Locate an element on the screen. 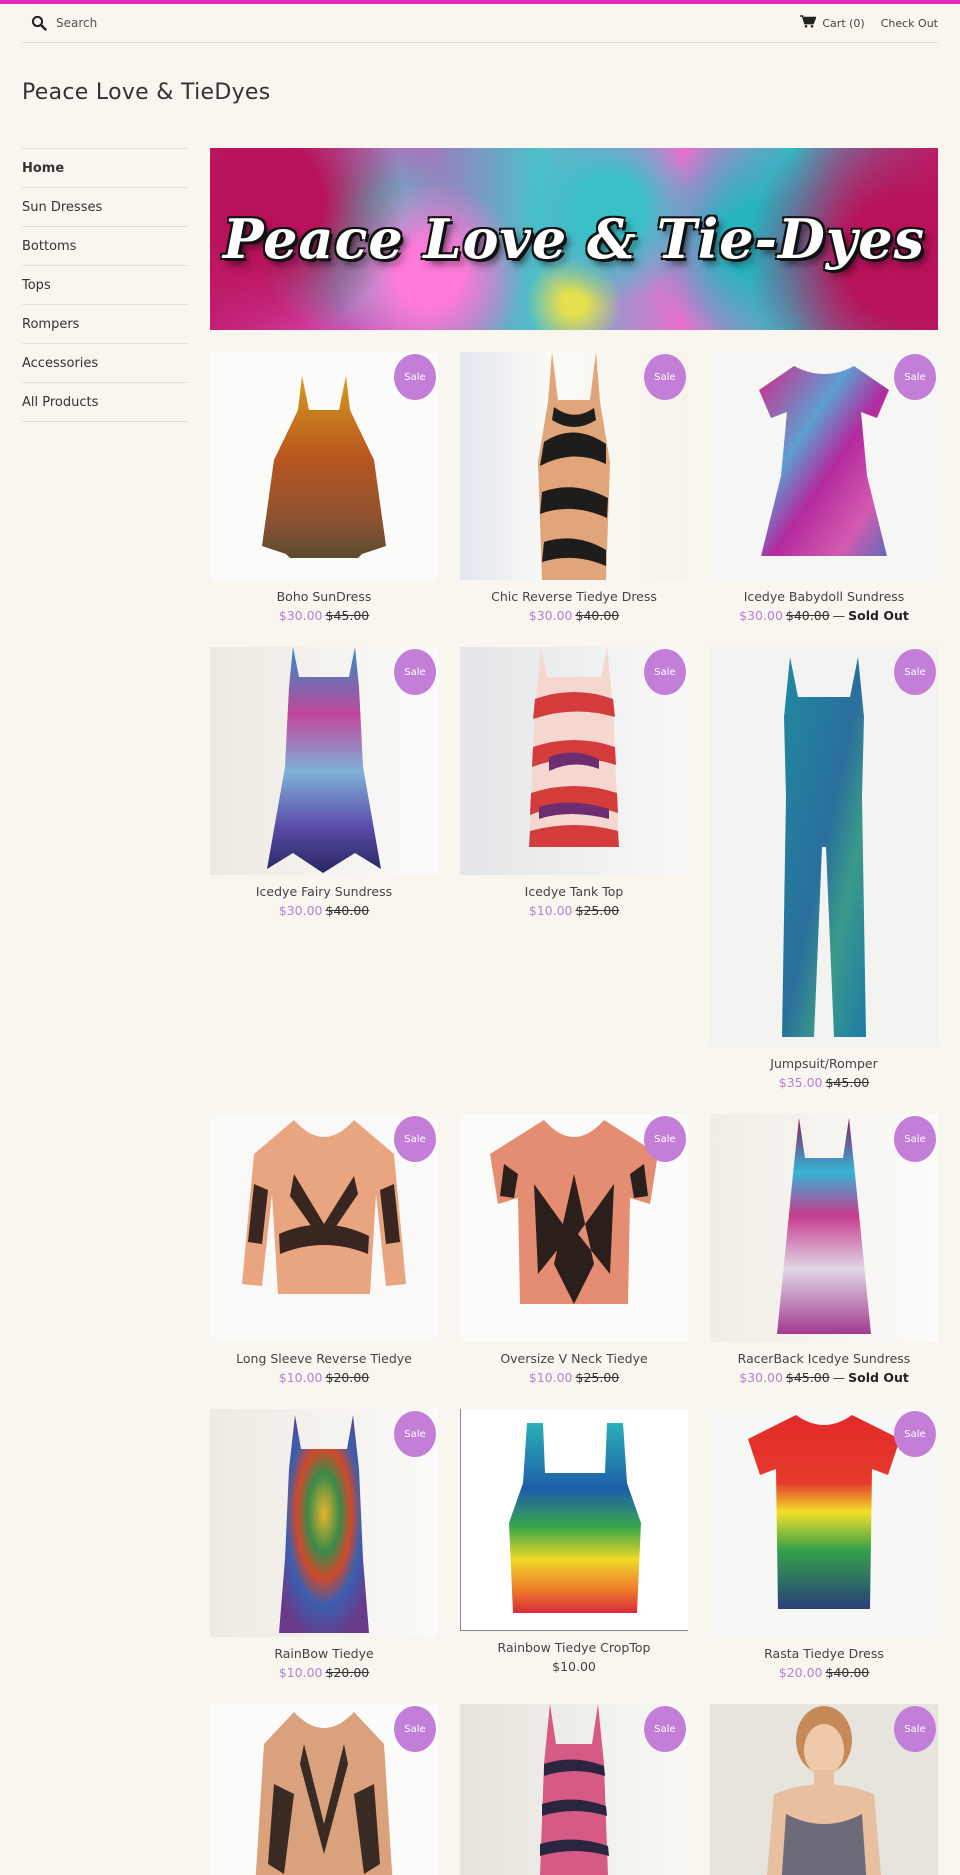 This screenshot has width=960, height=1875. site-title: Peace Love & TieDyes is located at coordinates (146, 92).